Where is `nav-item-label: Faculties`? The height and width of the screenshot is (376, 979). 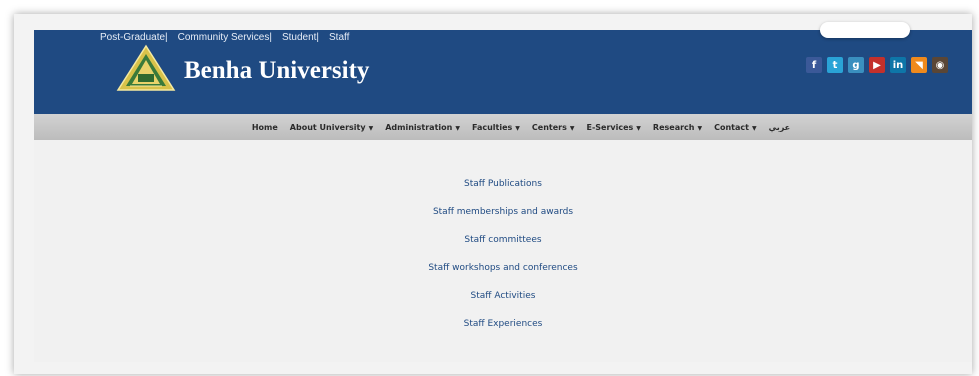 nav-item-label: Faculties is located at coordinates (492, 127).